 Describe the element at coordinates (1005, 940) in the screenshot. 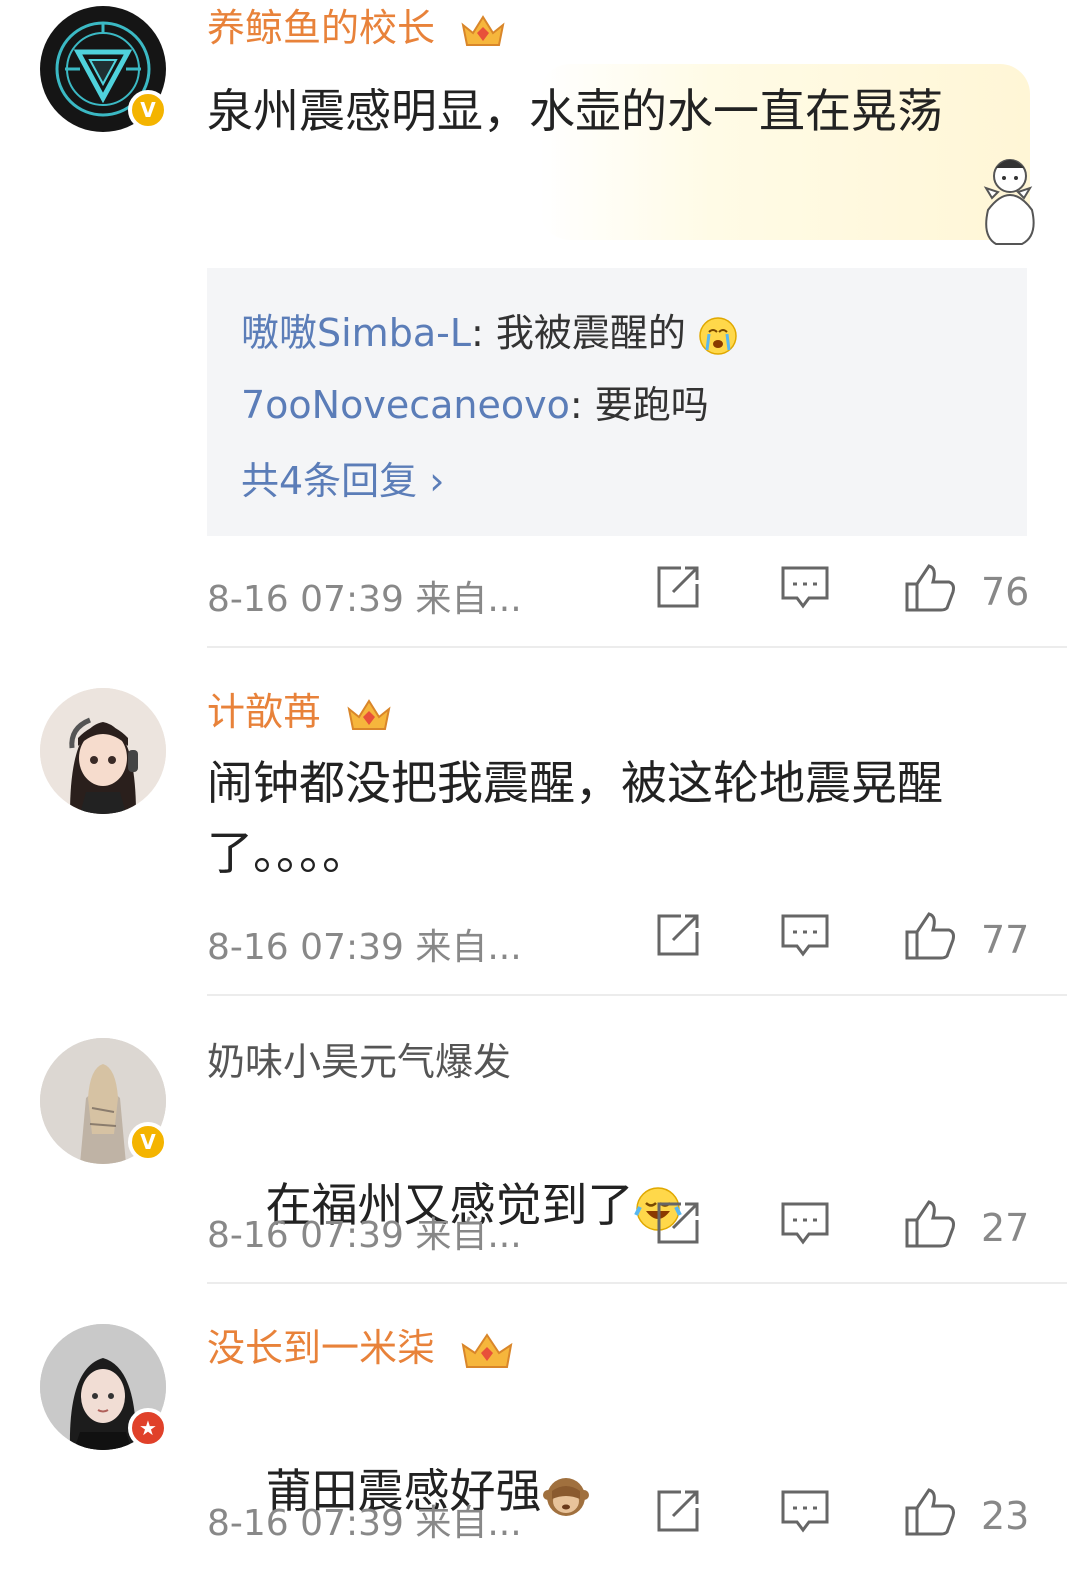

I see `like-count: 77` at that location.